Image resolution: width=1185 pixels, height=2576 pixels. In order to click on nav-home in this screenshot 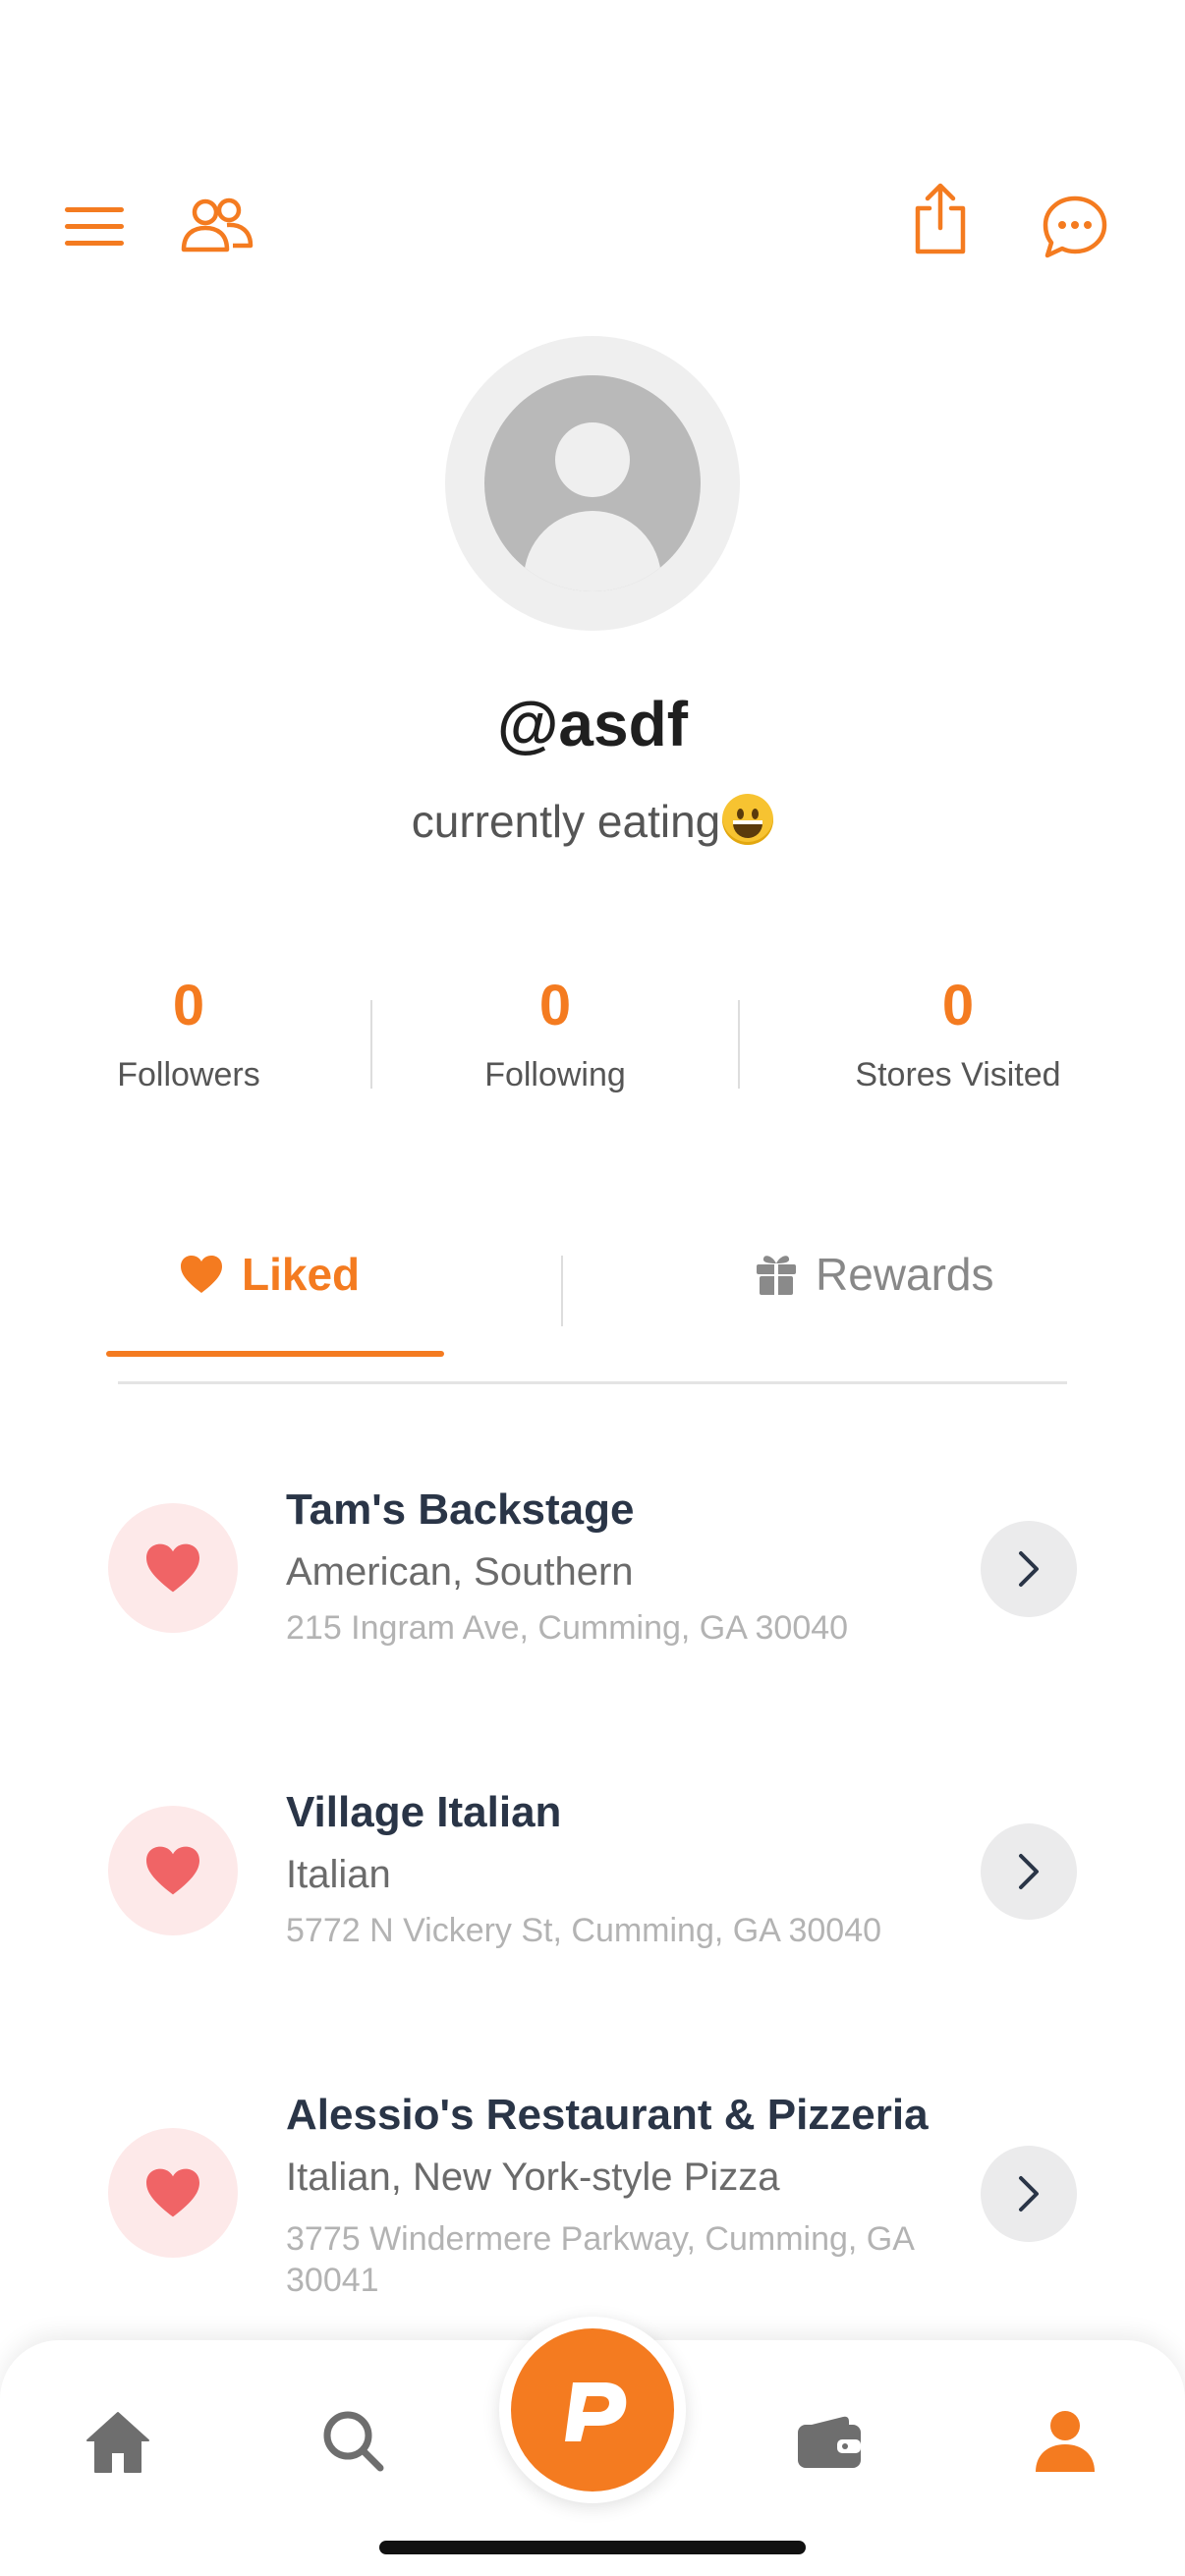, I will do `click(118, 2441)`.